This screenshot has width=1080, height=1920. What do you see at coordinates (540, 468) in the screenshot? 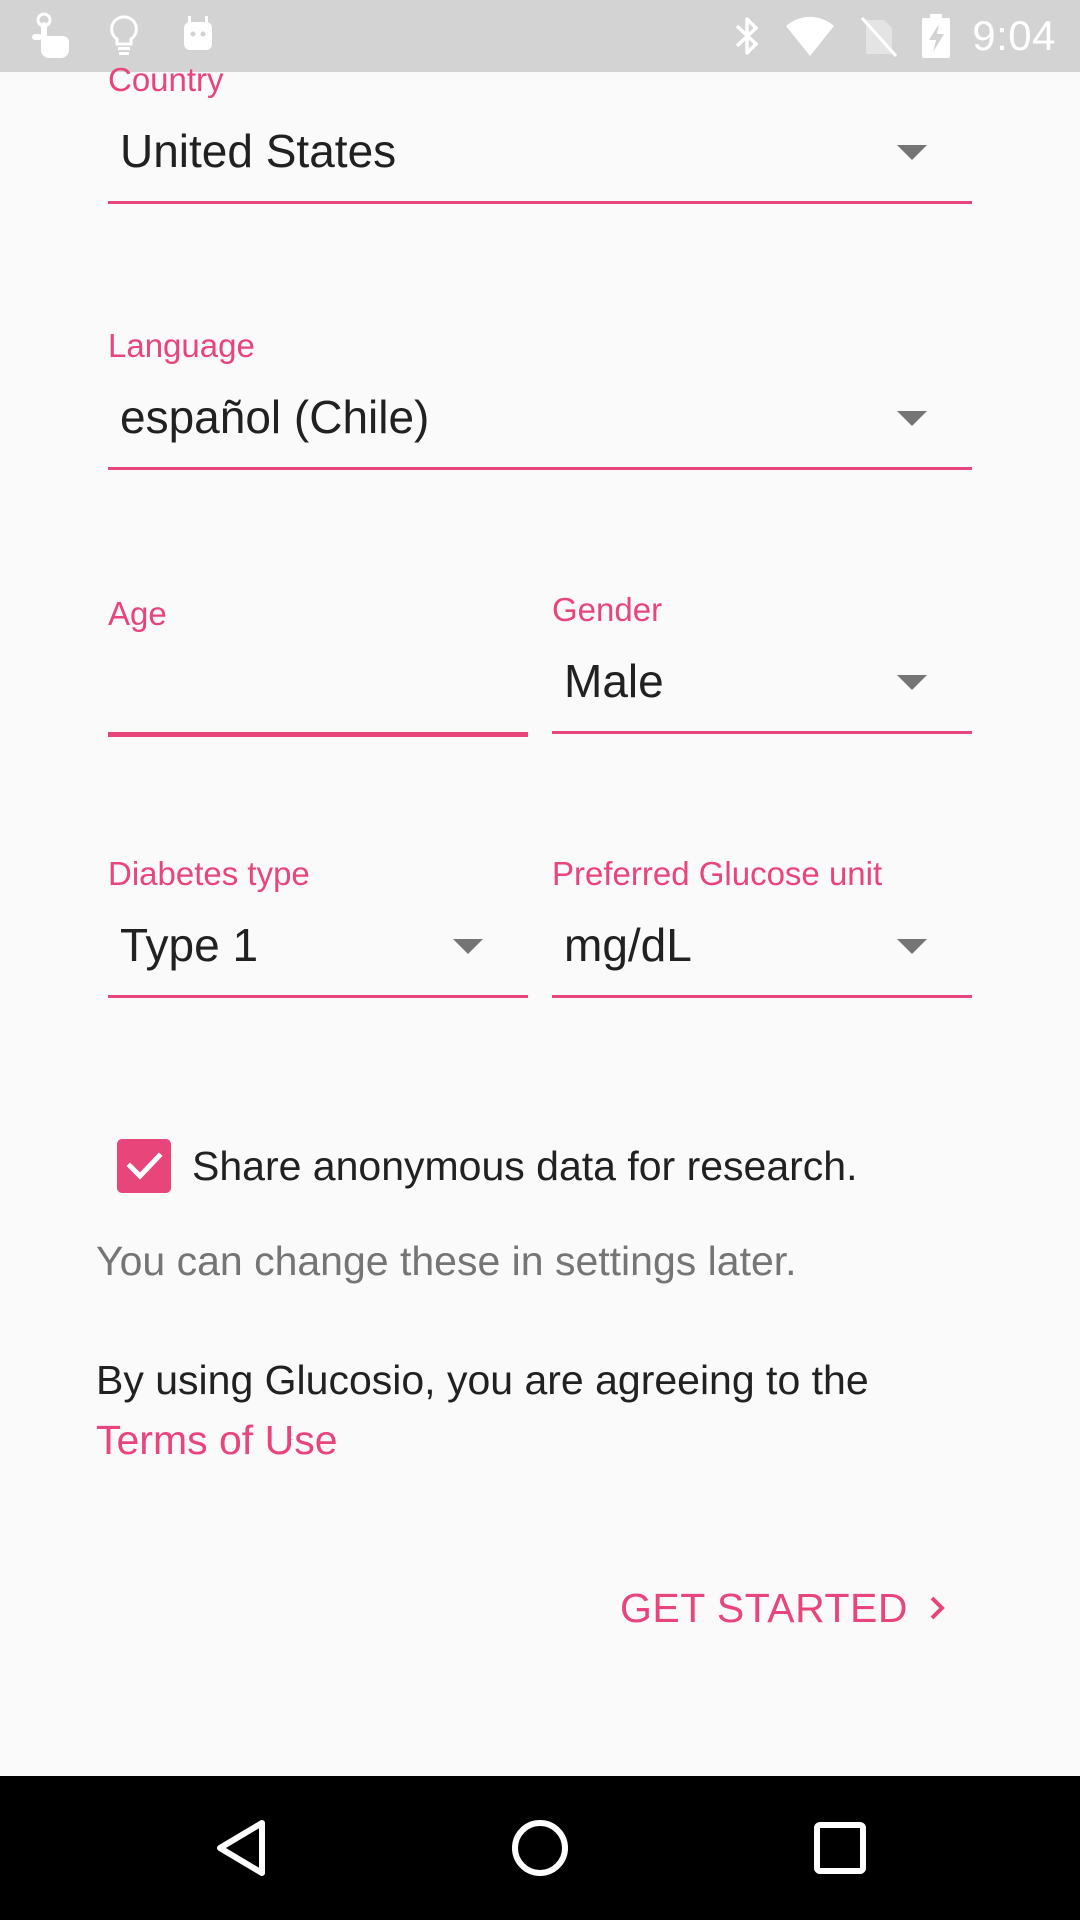
I see `language-underline` at bounding box center [540, 468].